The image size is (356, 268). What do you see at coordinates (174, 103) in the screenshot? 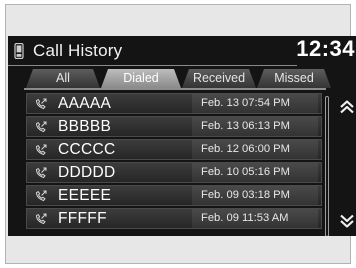
I see `list-item: AAAAA Feb. 13 07:54 PM` at bounding box center [174, 103].